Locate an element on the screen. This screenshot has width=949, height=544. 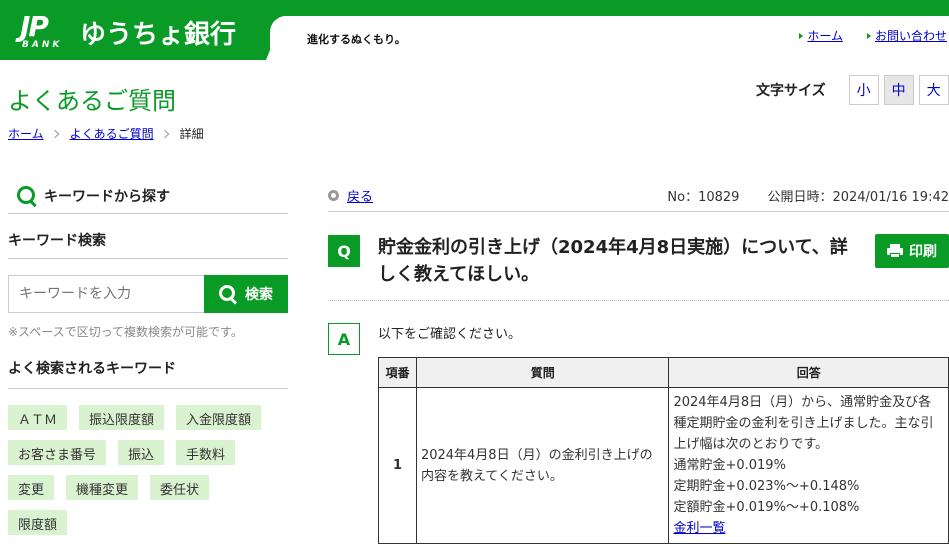
back-link-wrap: 戻る is located at coordinates (350, 195).